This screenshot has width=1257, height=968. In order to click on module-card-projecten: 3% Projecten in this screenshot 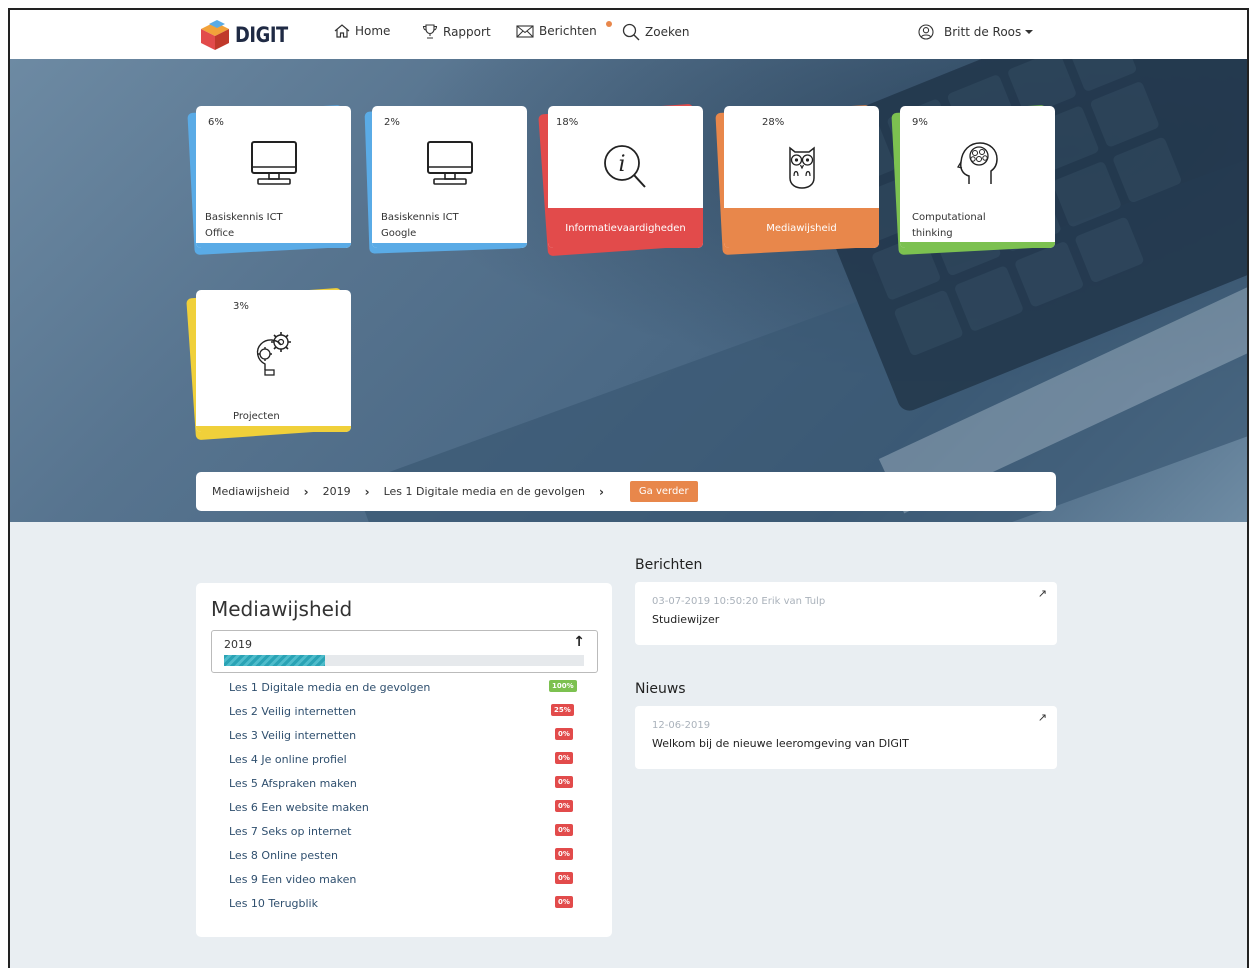, I will do `click(268, 364)`.